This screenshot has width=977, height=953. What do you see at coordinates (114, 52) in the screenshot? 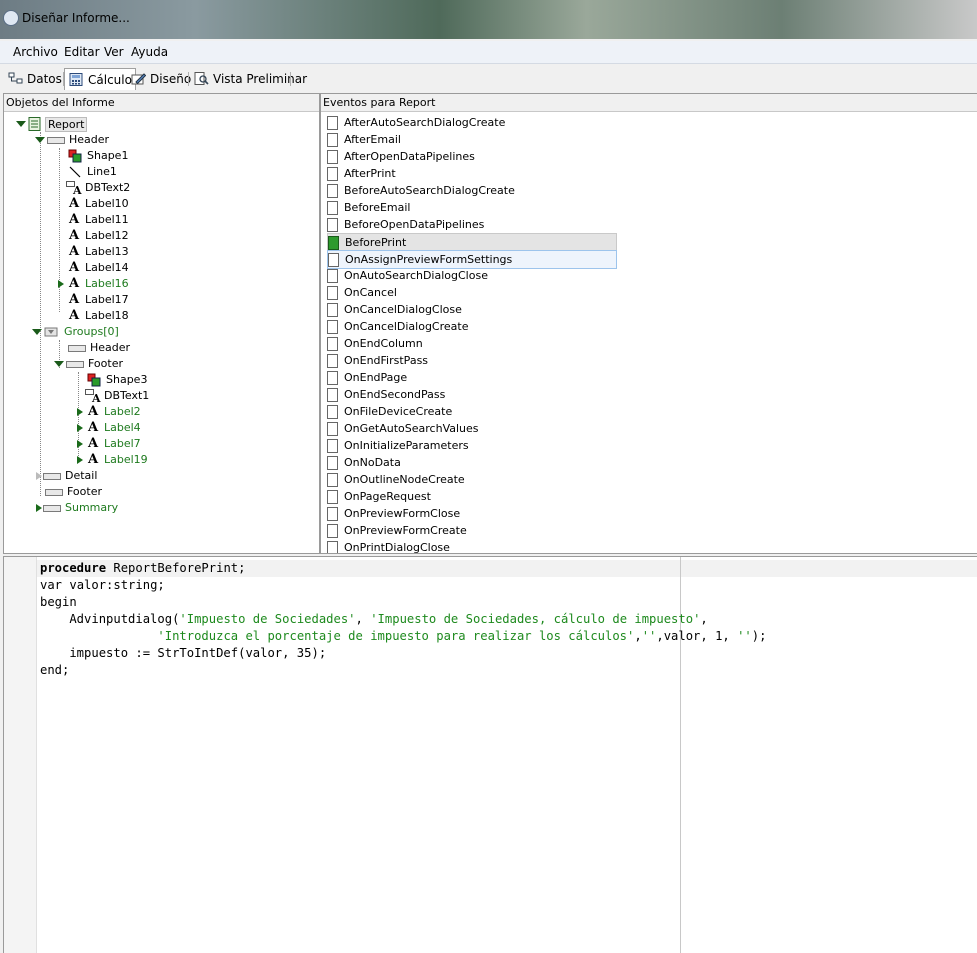
I see `menu-ver: Ver` at bounding box center [114, 52].